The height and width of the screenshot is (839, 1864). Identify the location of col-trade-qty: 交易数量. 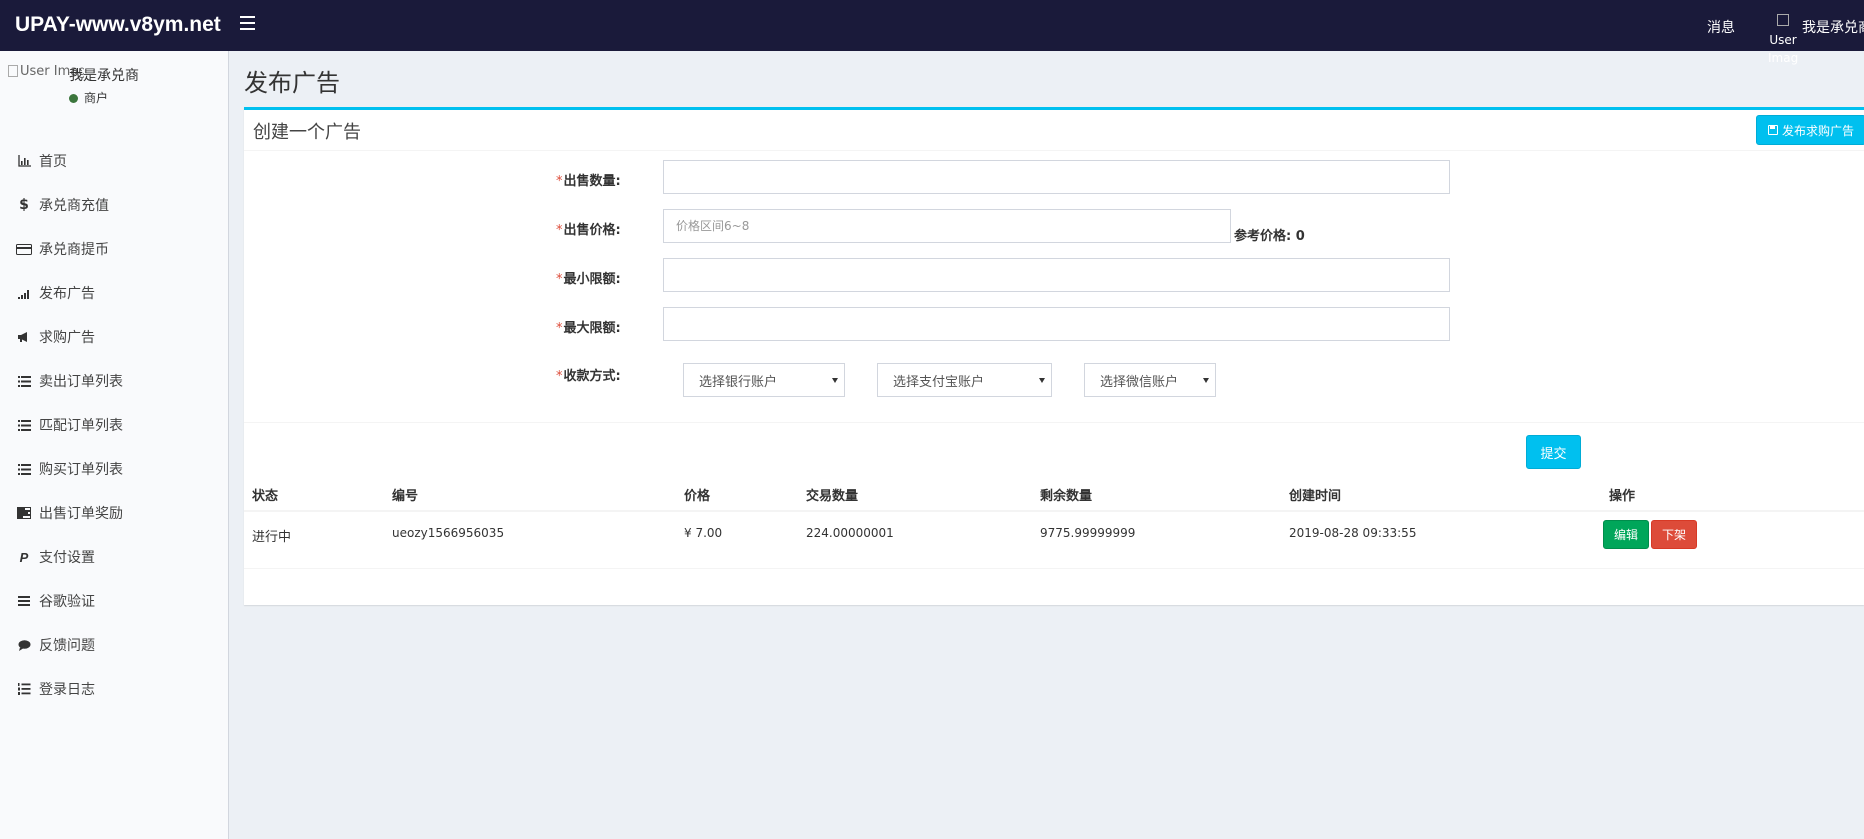
(832, 496).